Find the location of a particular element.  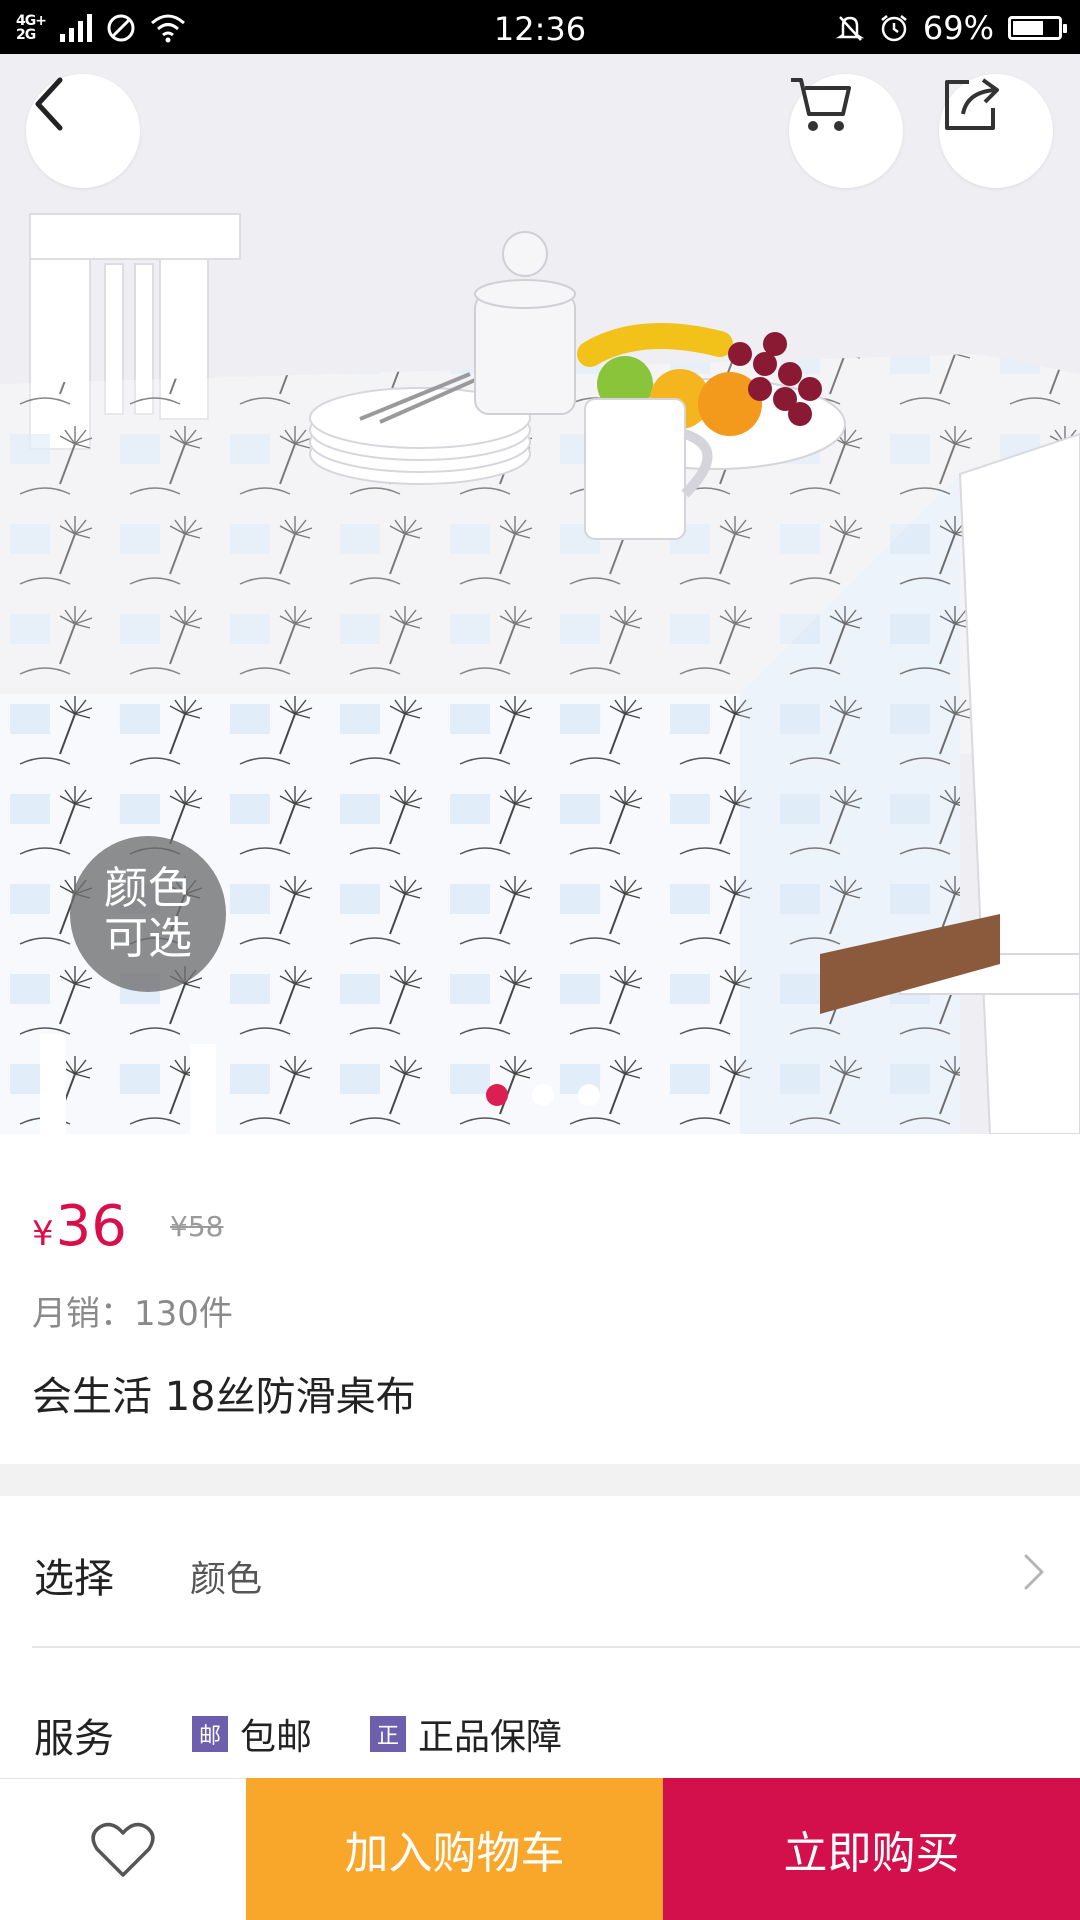

section-divider is located at coordinates (540, 1480).